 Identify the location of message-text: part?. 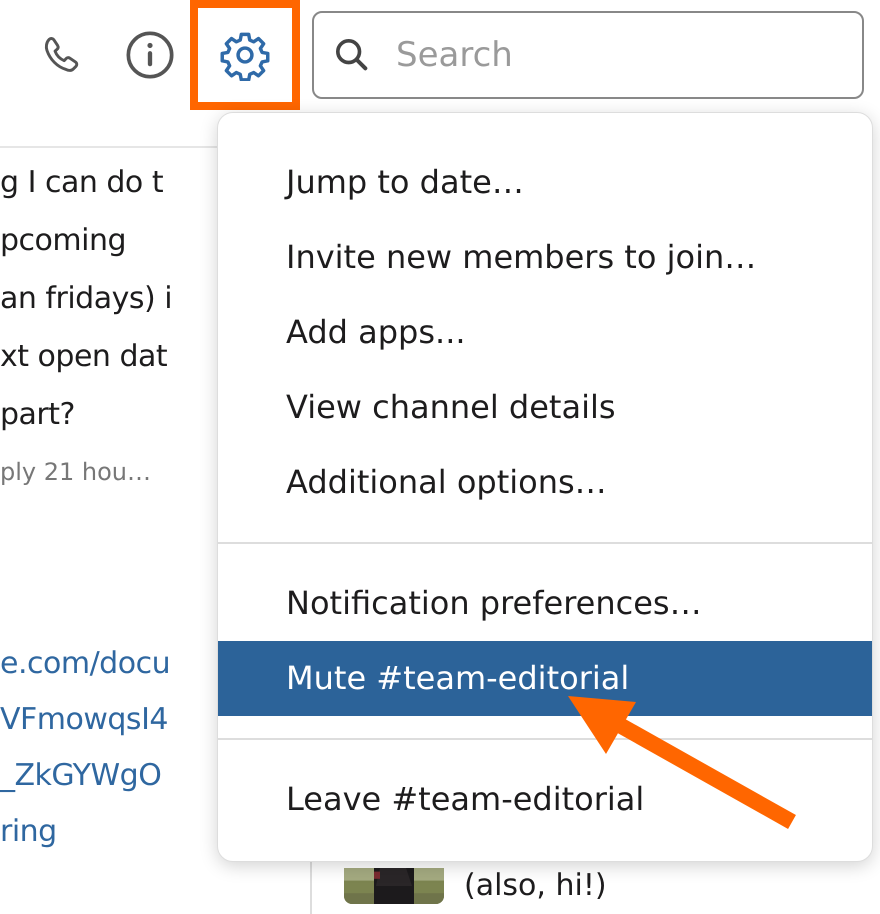
(38, 415).